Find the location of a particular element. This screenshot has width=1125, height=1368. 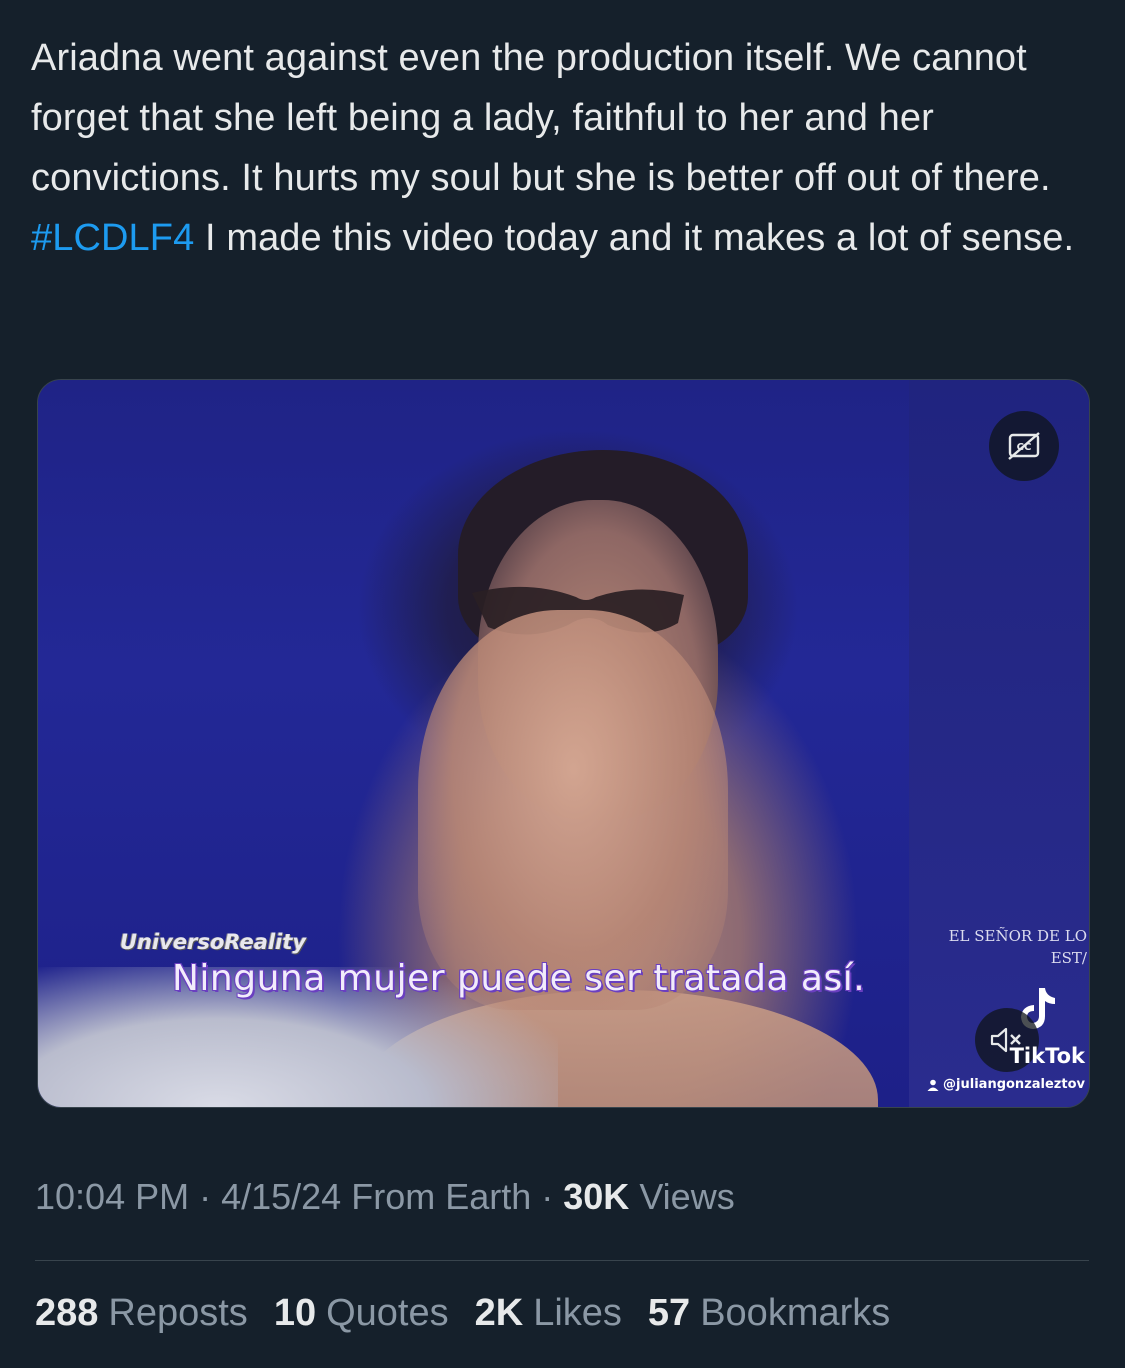

closed-captions-off-icon: CC is located at coordinates (1024, 446).